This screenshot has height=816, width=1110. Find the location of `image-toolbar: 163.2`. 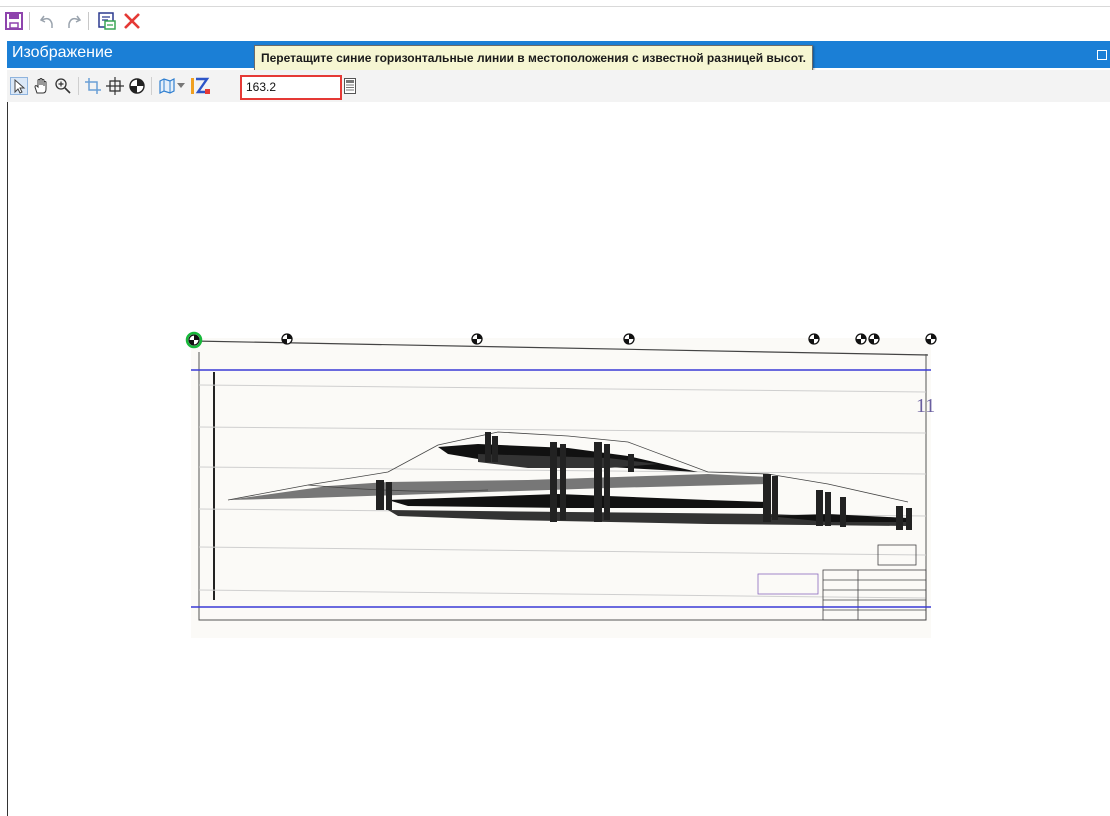

image-toolbar: 163.2 is located at coordinates (558, 86).